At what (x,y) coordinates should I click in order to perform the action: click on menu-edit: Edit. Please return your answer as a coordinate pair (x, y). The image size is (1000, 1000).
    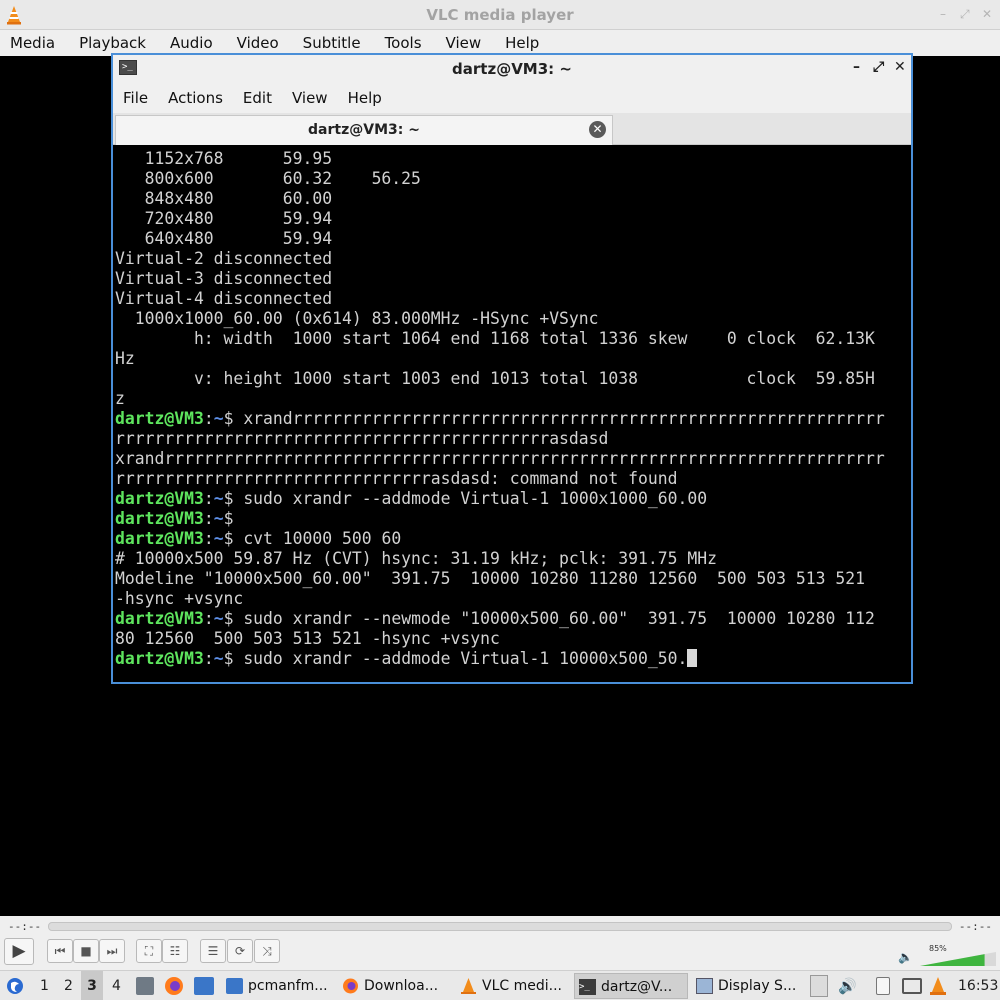
    Looking at the image, I should click on (257, 98).